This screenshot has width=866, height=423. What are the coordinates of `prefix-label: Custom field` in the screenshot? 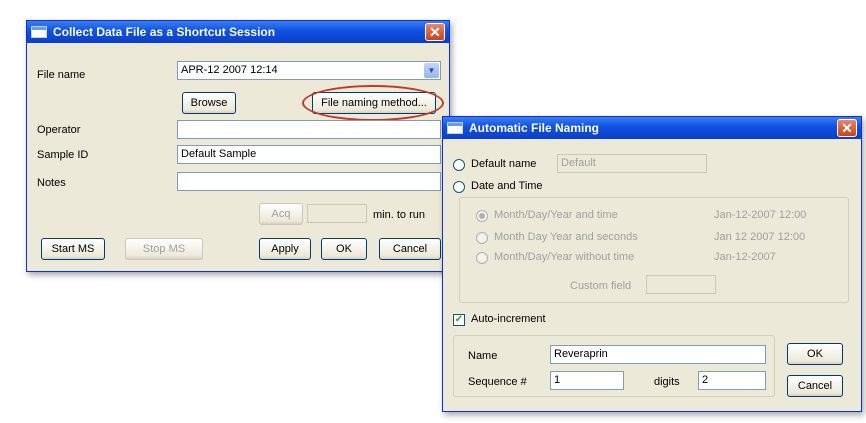 It's located at (601, 286).